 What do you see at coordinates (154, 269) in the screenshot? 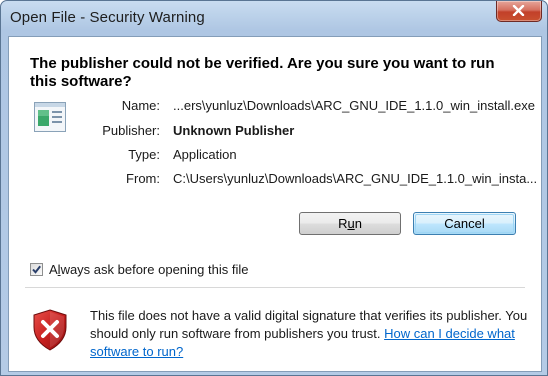
I see `always-ask-label-suffix: ways ask before opening this file` at bounding box center [154, 269].